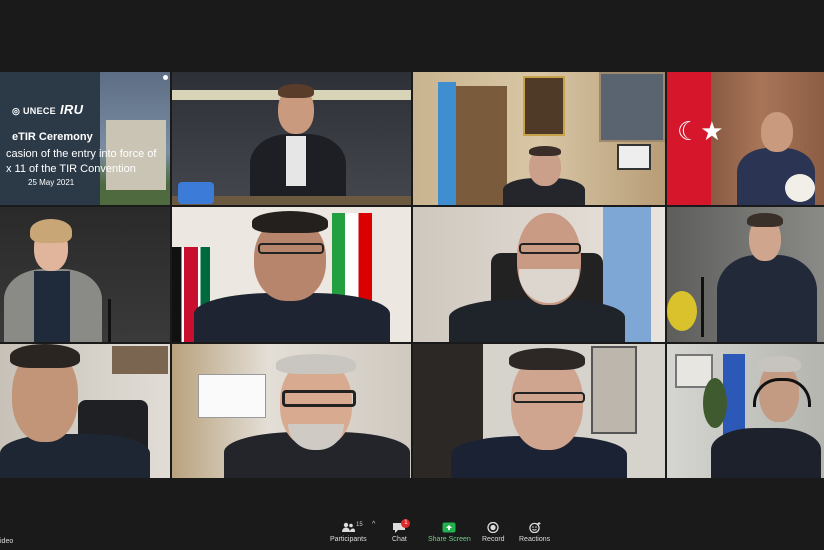 The image size is (824, 550). What do you see at coordinates (449, 539) in the screenshot?
I see `share-screen-label: Share Screen` at bounding box center [449, 539].